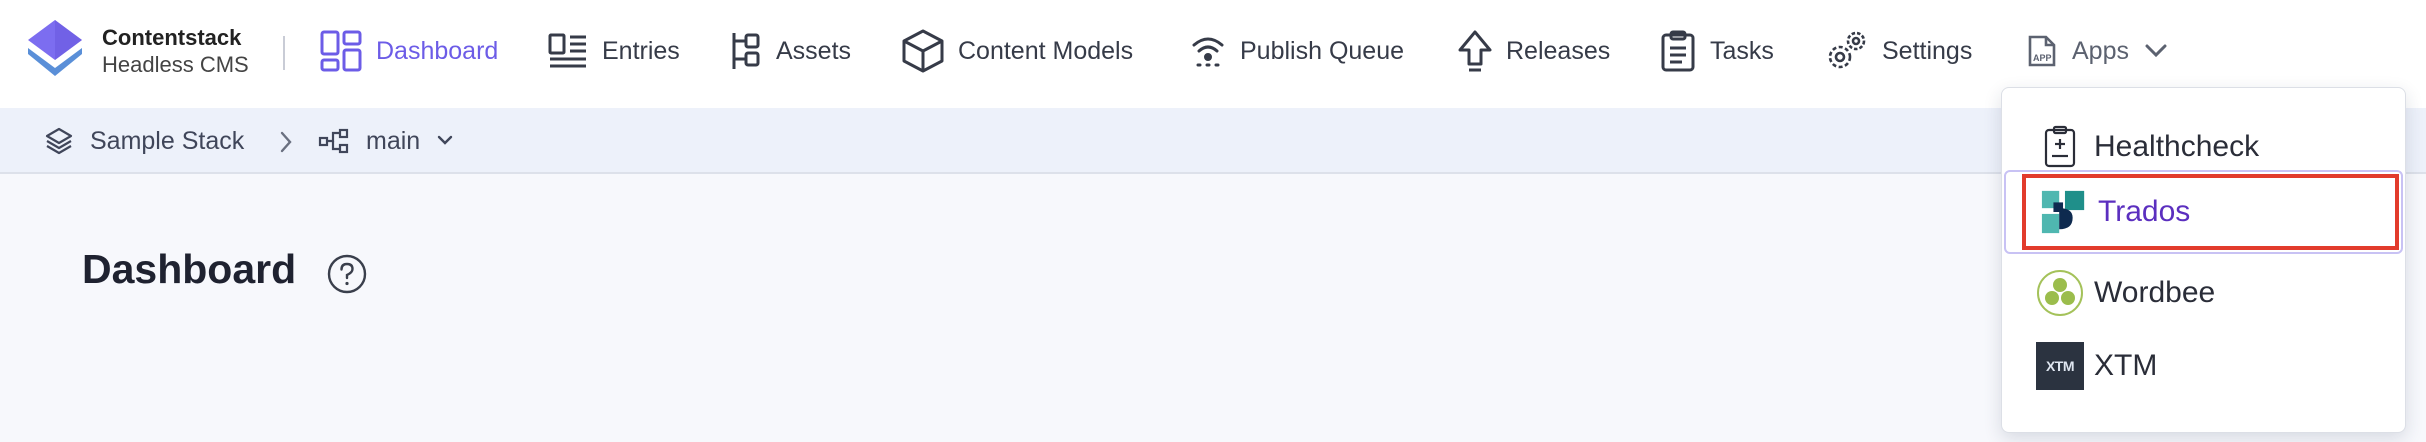 The height and width of the screenshot is (442, 2426). I want to click on apps-icon: APP, so click(2042, 51).